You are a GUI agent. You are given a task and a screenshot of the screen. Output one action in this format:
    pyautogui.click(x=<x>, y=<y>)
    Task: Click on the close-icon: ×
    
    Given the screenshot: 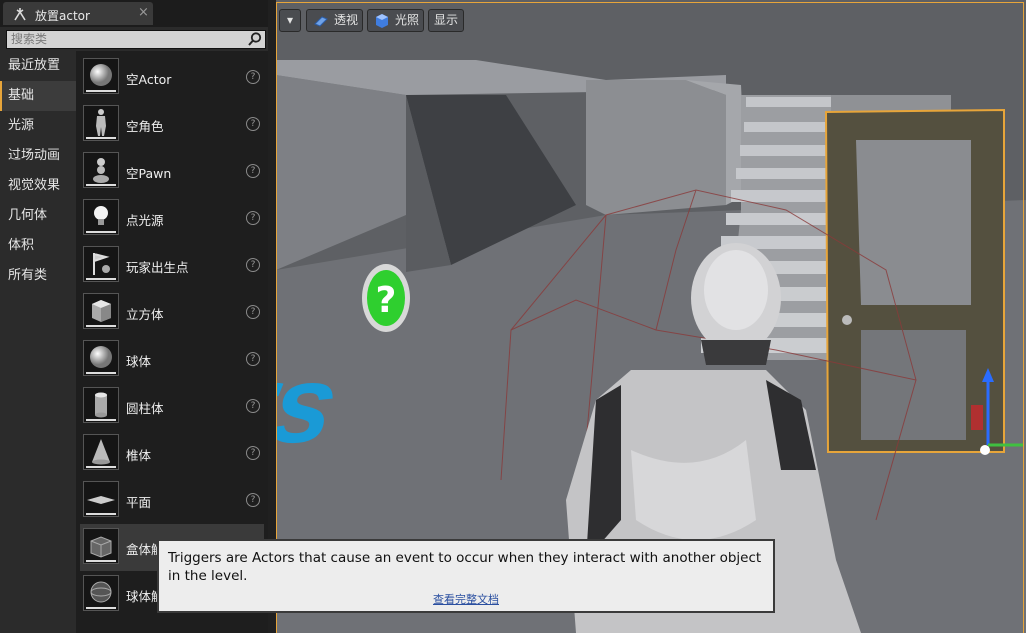 What is the action you would take?
    pyautogui.click(x=143, y=12)
    